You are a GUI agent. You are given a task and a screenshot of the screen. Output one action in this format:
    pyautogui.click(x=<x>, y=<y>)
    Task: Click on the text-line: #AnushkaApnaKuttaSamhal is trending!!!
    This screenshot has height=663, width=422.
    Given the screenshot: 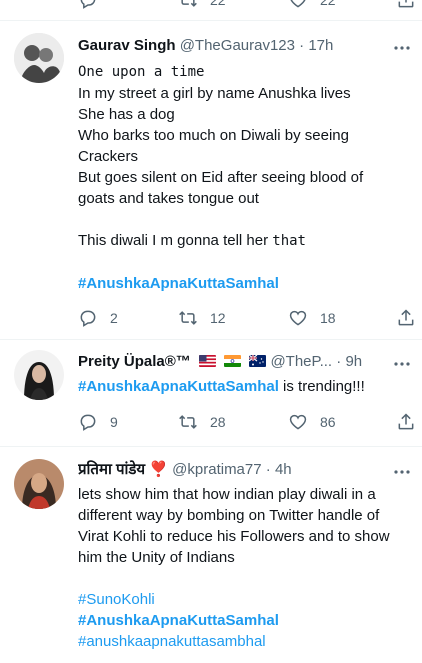 What is the action you would take?
    pyautogui.click(x=241, y=386)
    